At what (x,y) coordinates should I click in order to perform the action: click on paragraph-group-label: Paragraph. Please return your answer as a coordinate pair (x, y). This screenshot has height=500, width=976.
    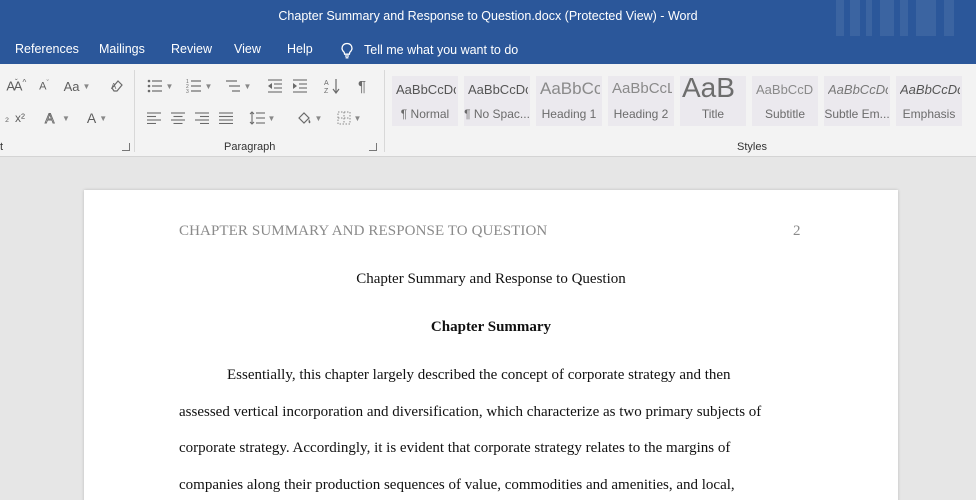
    Looking at the image, I should click on (250, 147).